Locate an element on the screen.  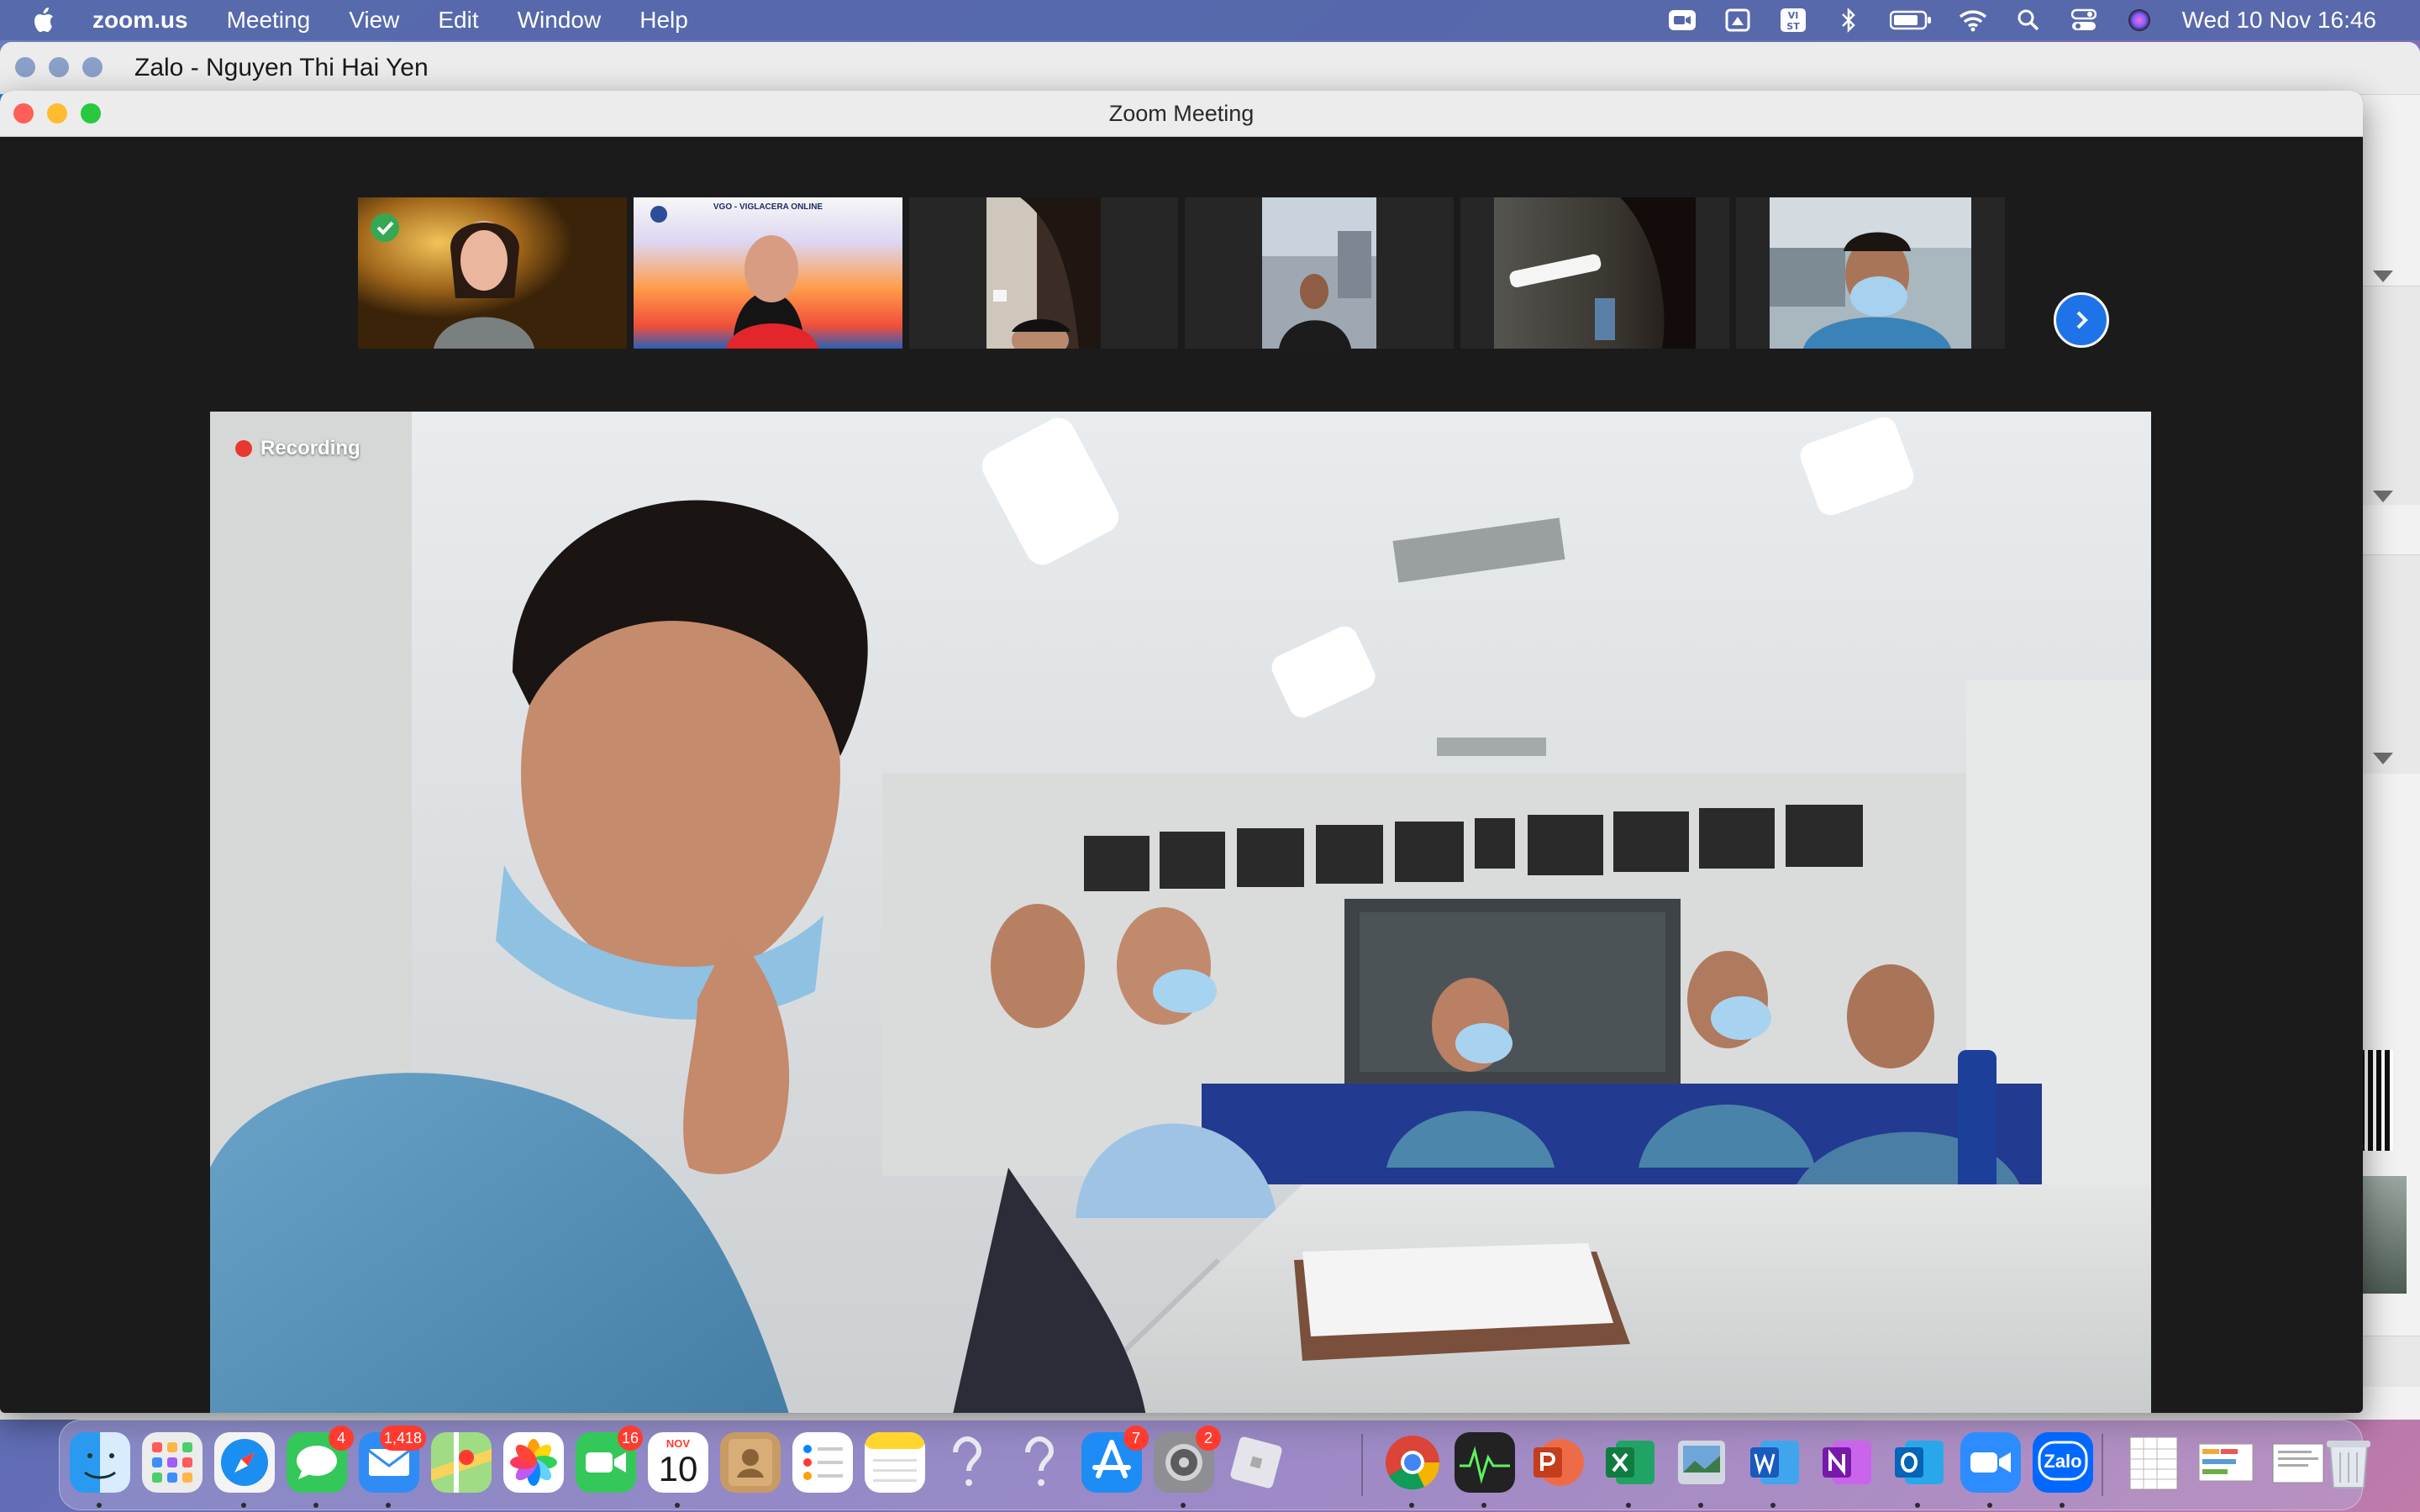
dock-notes is located at coordinates (895, 1462).